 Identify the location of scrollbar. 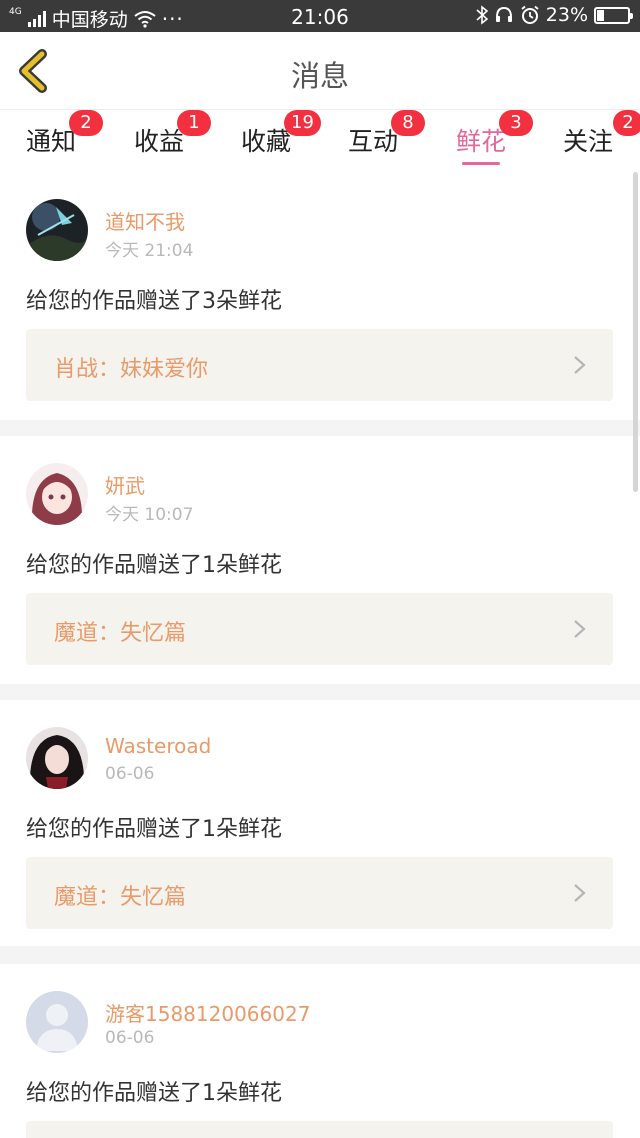
(635, 332).